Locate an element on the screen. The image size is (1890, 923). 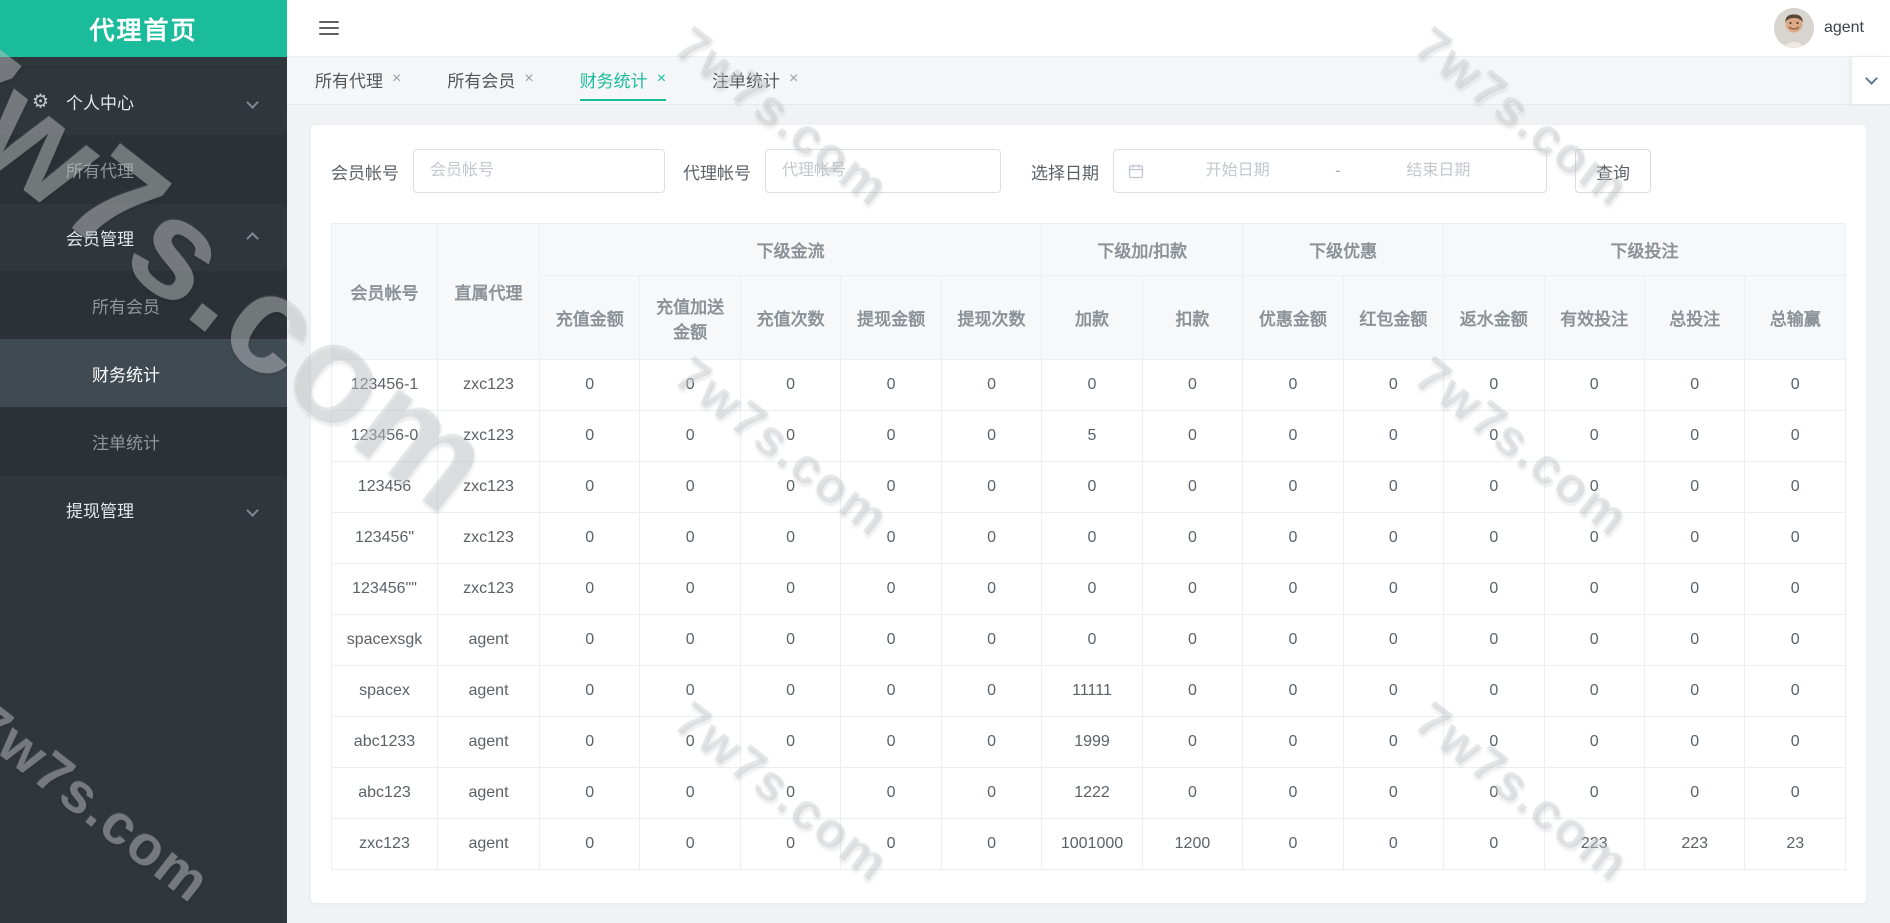
search-button: 查询 is located at coordinates (1613, 171).